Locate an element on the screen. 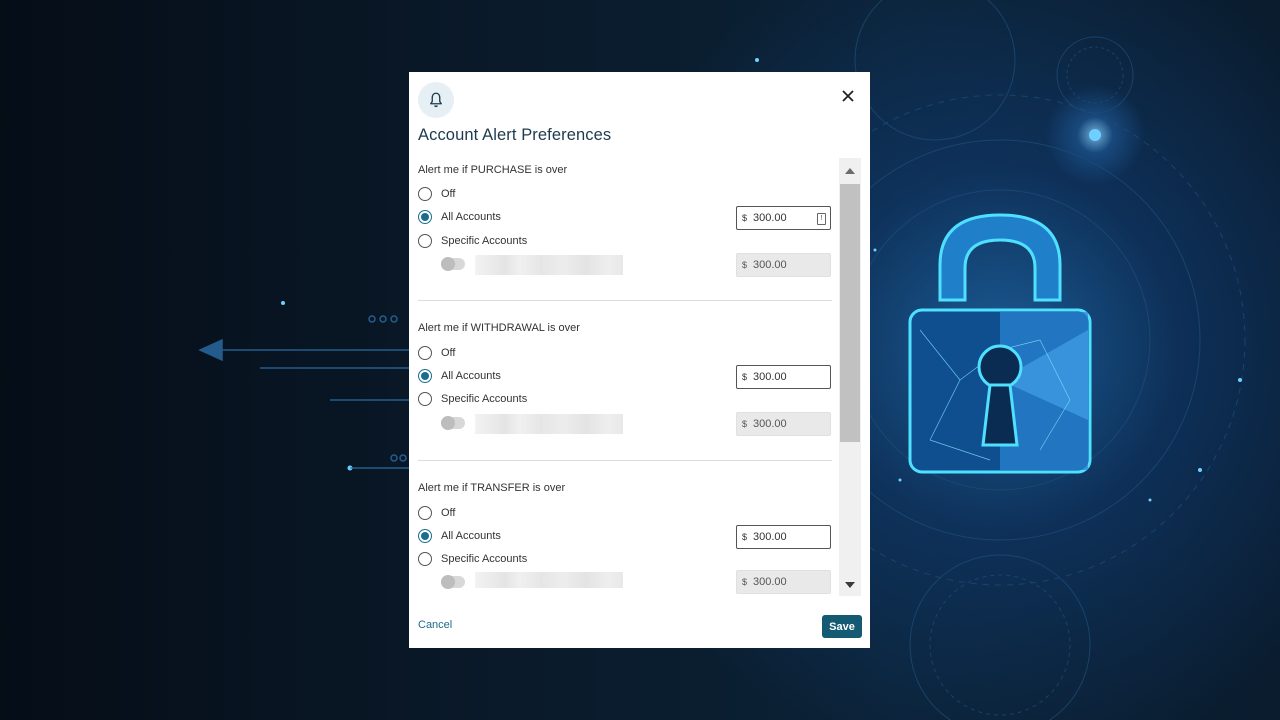 The width and height of the screenshot is (1280, 720). padlock-graphic is located at coordinates (1000, 343).